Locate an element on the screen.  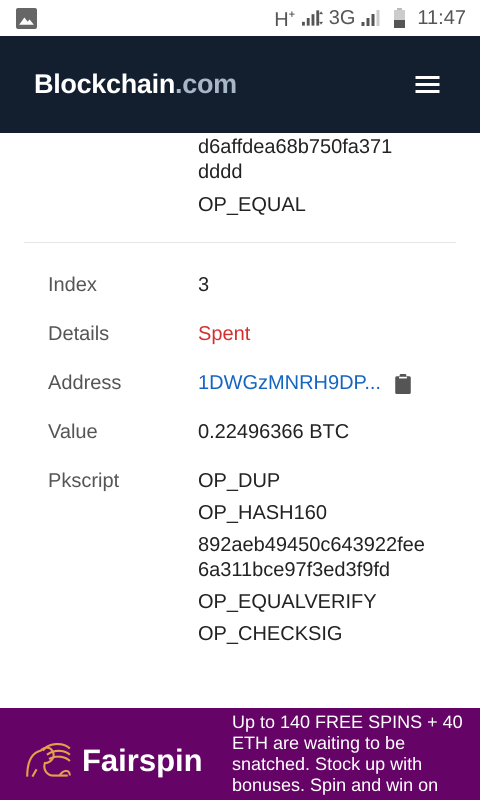
script-line: OP_DUP is located at coordinates (240, 481).